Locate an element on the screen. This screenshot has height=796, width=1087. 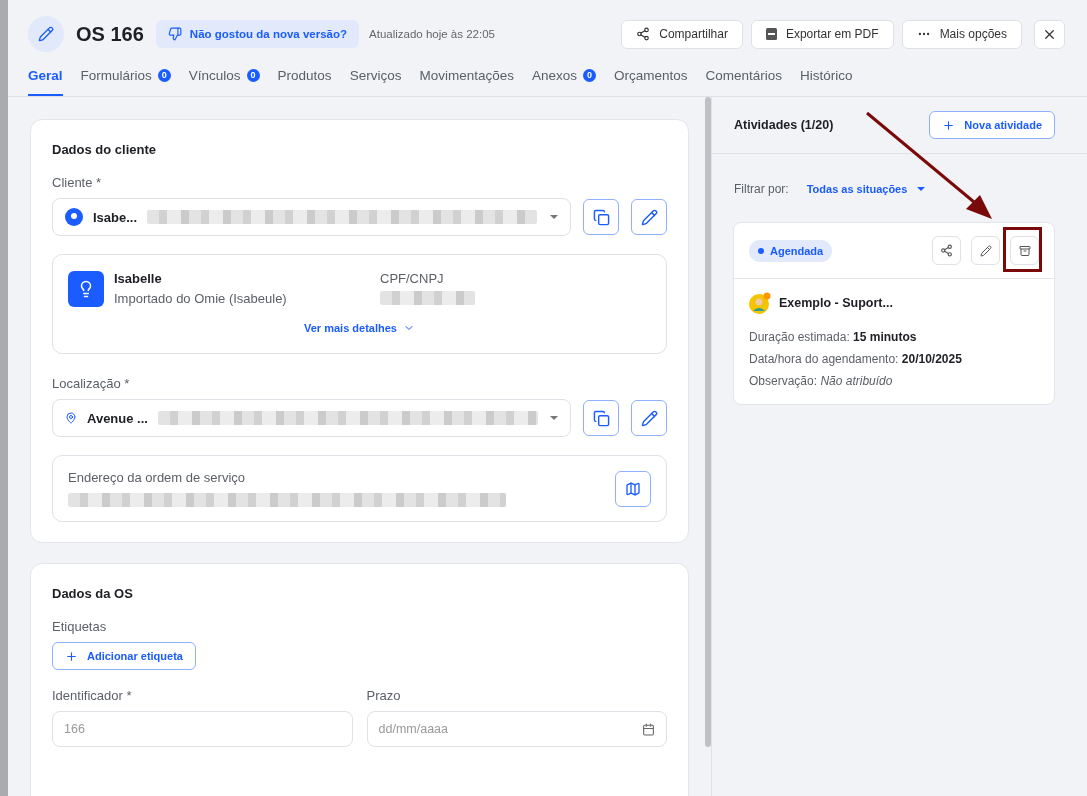
tab: Serviços is located at coordinates (375, 76).